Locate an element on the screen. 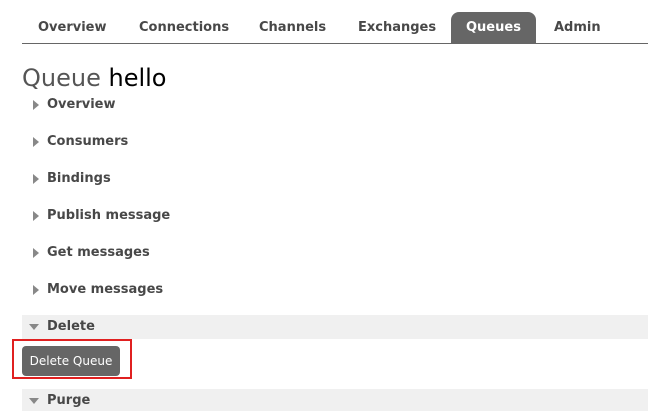  section-get-messages: Get messages is located at coordinates (335, 253).